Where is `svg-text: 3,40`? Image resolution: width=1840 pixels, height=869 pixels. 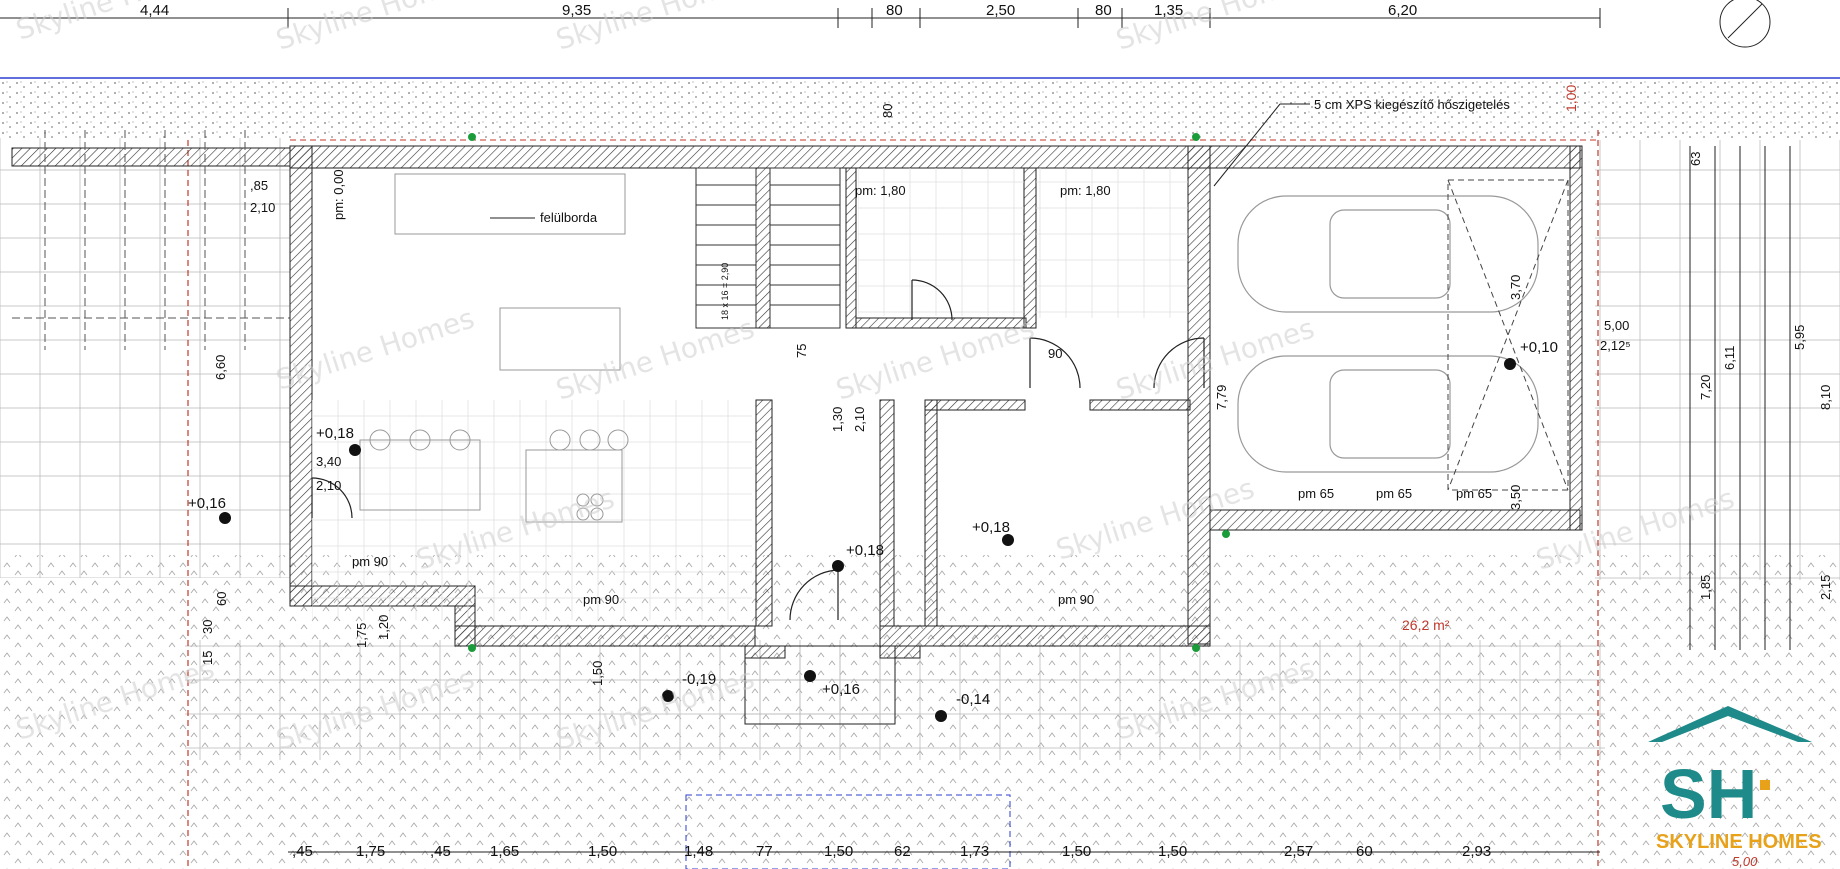 svg-text: 3,40 is located at coordinates (328, 461).